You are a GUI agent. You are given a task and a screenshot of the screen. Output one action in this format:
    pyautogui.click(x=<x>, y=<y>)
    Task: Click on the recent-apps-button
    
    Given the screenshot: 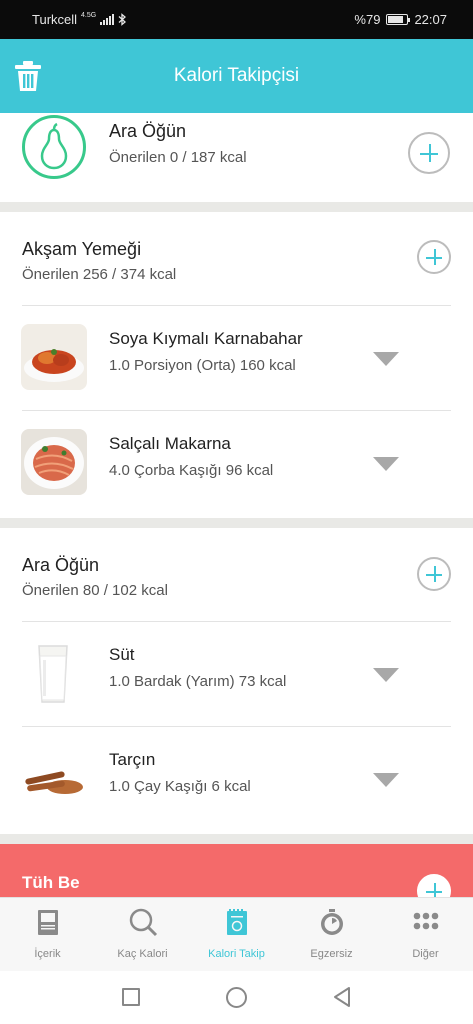 What is the action you would take?
    pyautogui.click(x=131, y=997)
    